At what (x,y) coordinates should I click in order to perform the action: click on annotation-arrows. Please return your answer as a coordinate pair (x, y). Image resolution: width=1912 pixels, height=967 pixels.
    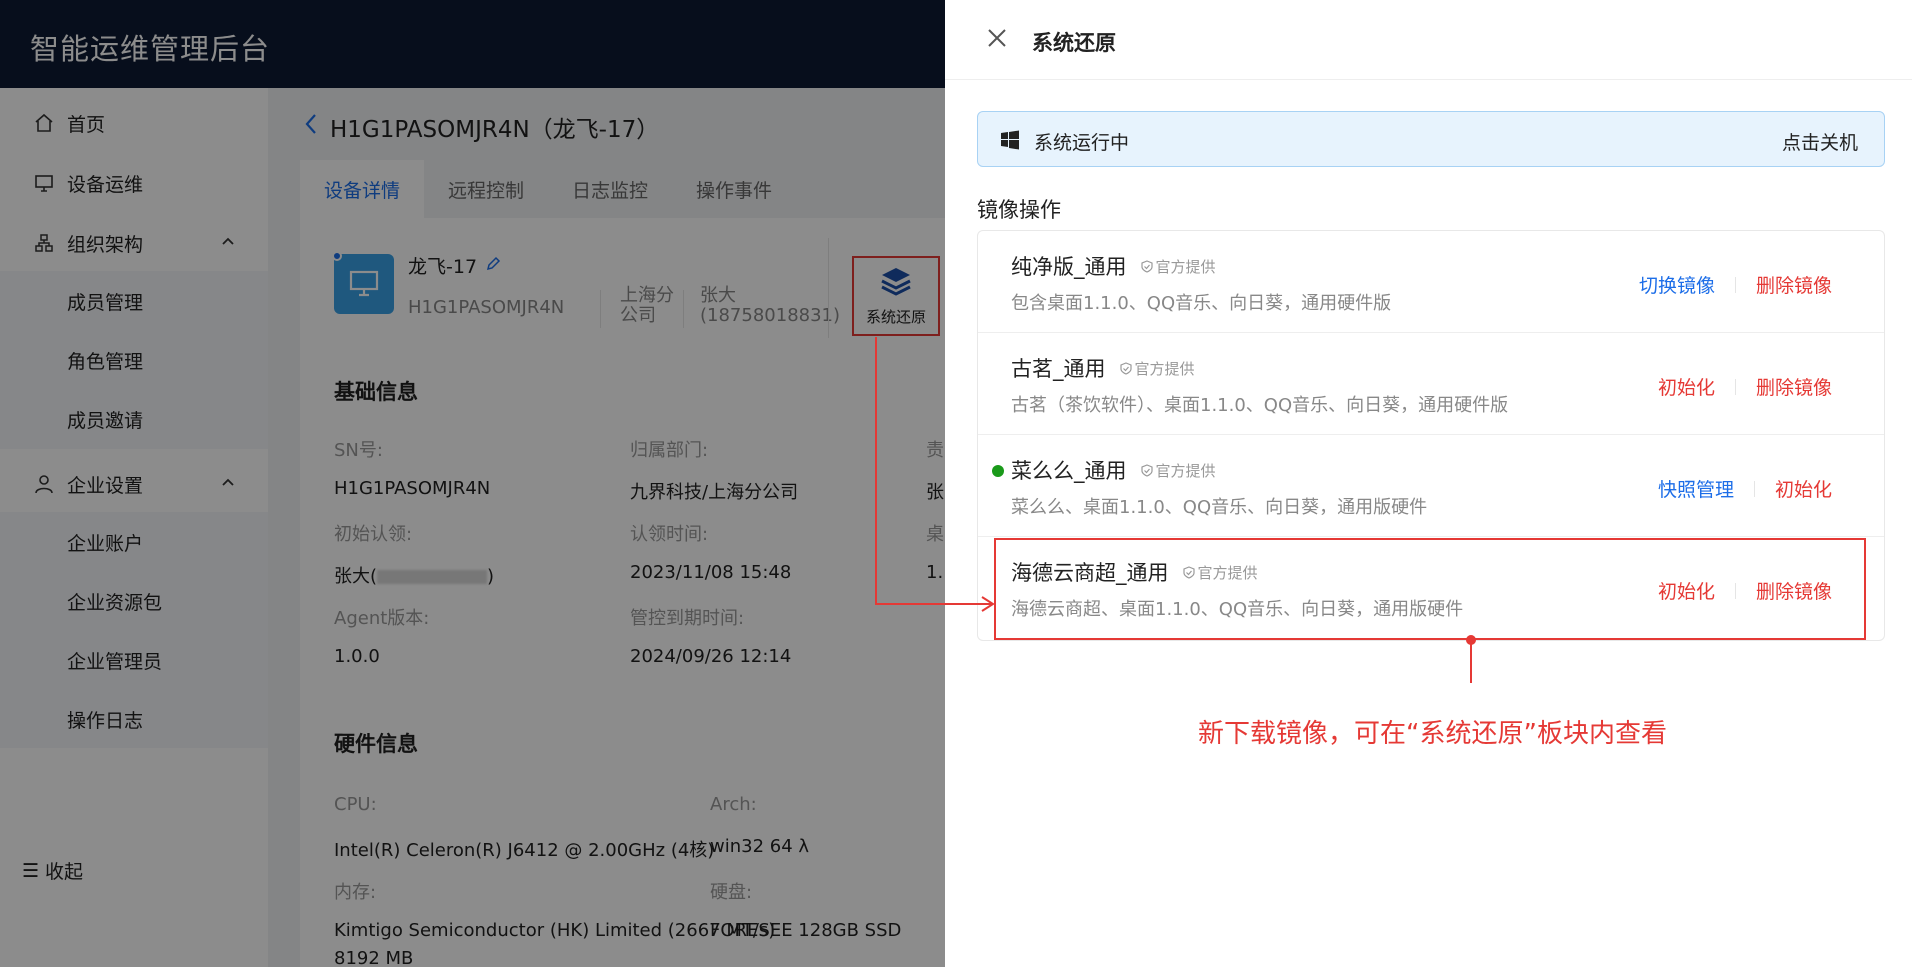
    Looking at the image, I should click on (1175, 510).